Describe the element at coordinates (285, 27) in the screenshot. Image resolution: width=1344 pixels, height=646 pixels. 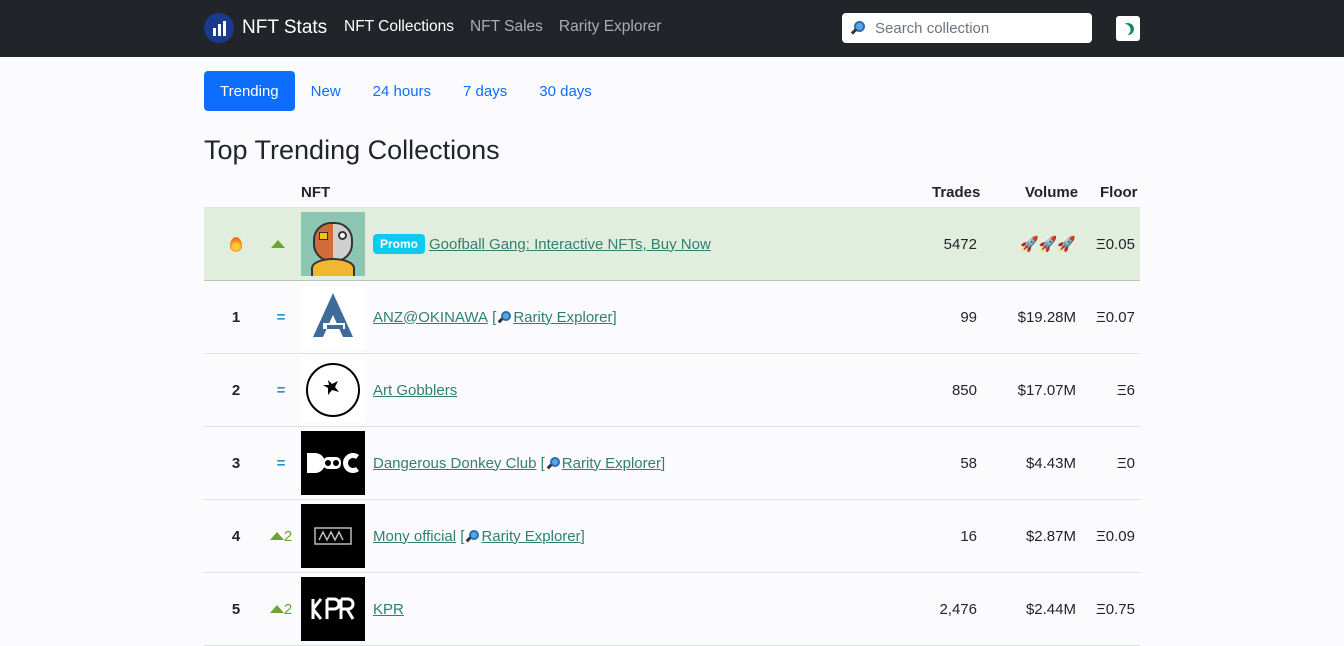
I see `brand-name: NFT Stats` at that location.